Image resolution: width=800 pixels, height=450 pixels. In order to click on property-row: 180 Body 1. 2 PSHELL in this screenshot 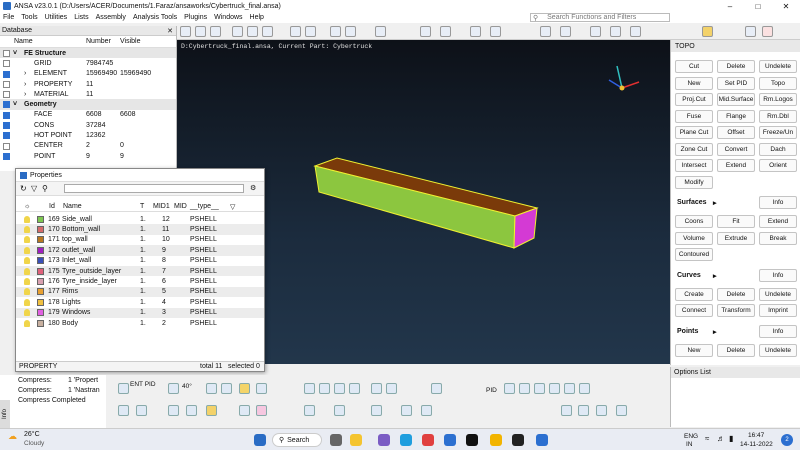, I will do `click(140, 323)`.